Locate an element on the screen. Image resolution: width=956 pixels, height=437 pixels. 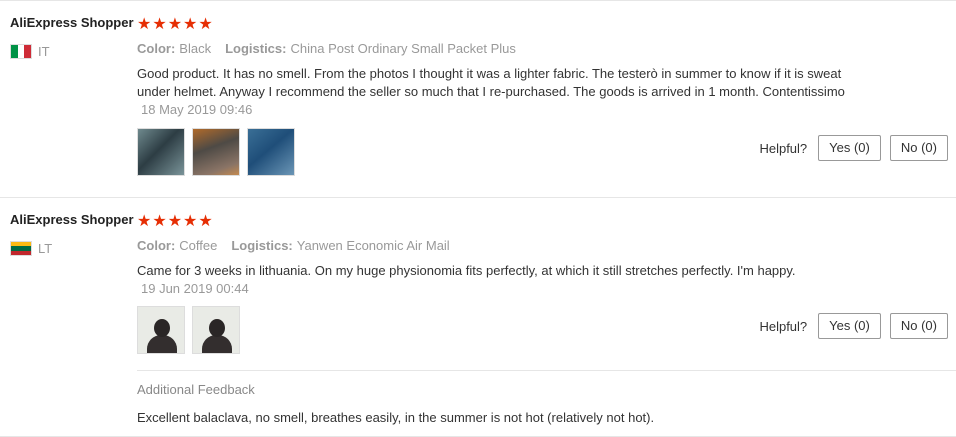
logistics-value: China Post Ordinary Small Packet Plus is located at coordinates (403, 48).